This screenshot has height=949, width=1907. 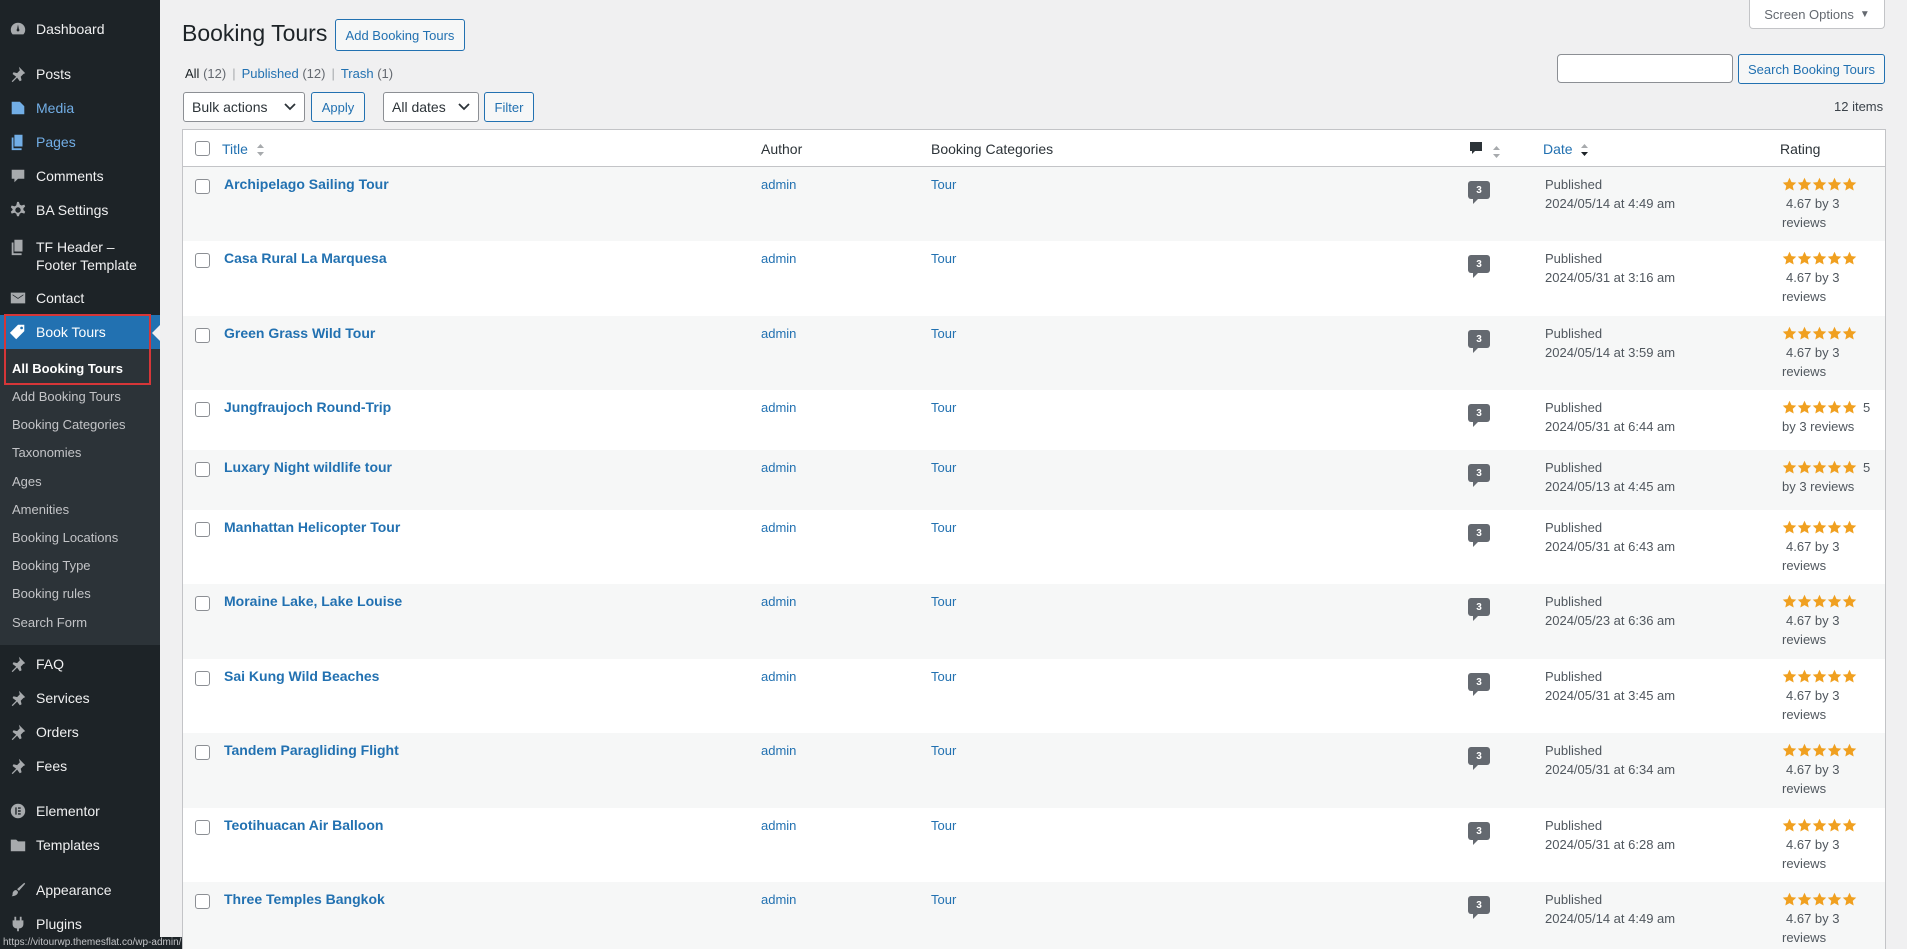 What do you see at coordinates (1811, 69) in the screenshot?
I see `search-booking-tours-button: Search Booking Tours` at bounding box center [1811, 69].